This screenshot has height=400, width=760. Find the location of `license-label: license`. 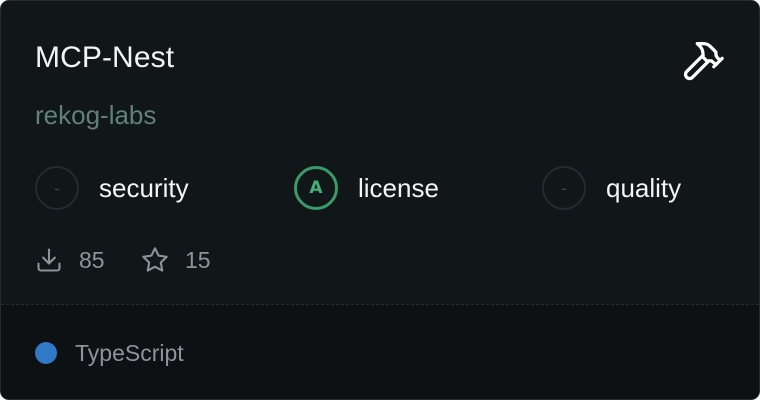

license-label: license is located at coordinates (398, 188).